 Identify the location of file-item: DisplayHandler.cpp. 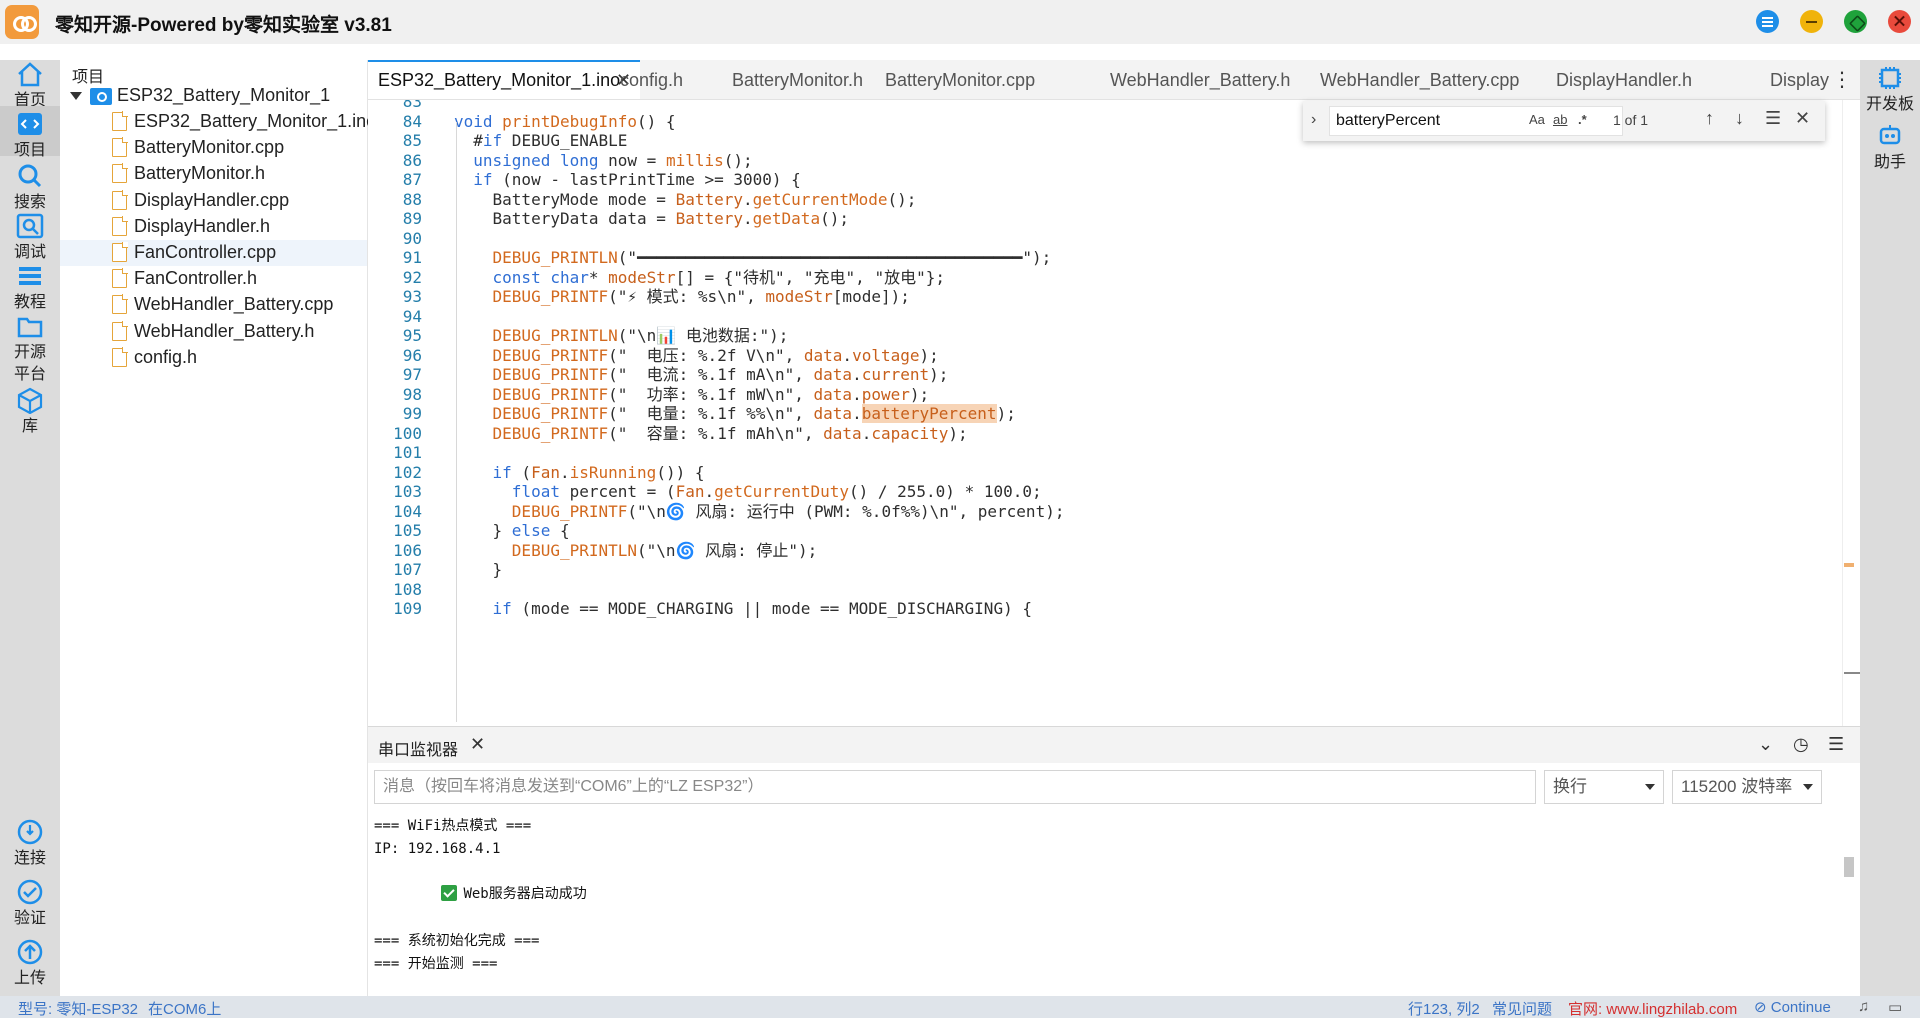
(213, 201).